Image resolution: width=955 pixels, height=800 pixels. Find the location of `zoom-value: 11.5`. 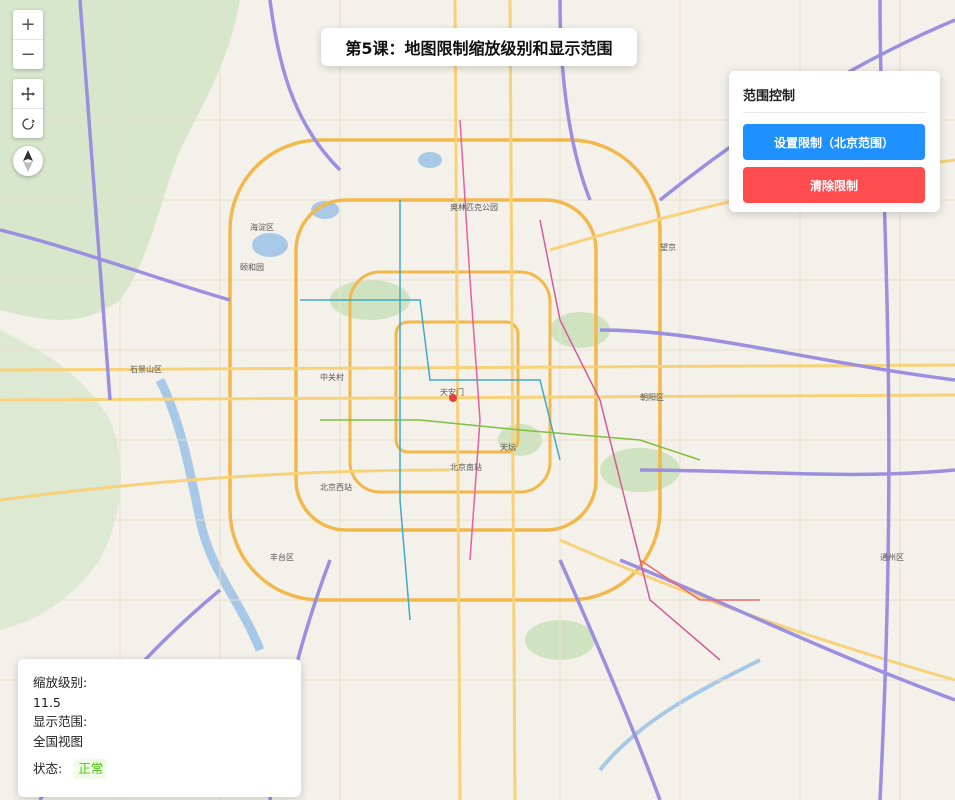

zoom-value: 11.5 is located at coordinates (47, 702).